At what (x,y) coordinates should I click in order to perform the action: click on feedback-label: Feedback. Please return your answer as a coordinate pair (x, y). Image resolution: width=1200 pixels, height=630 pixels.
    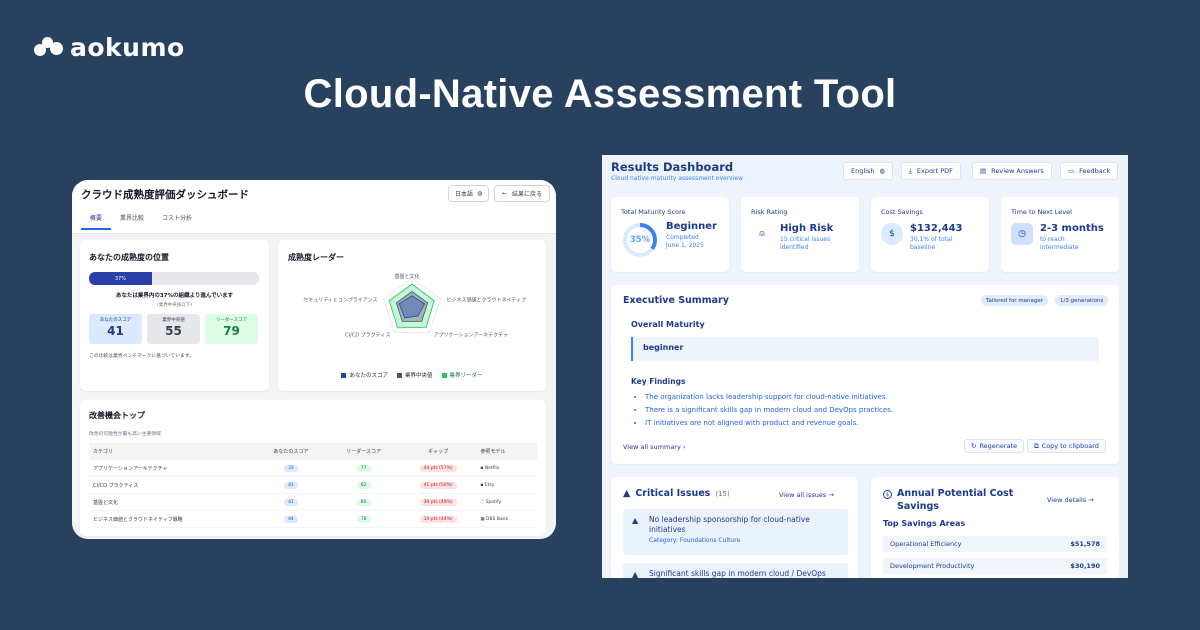
    Looking at the image, I should click on (1095, 171).